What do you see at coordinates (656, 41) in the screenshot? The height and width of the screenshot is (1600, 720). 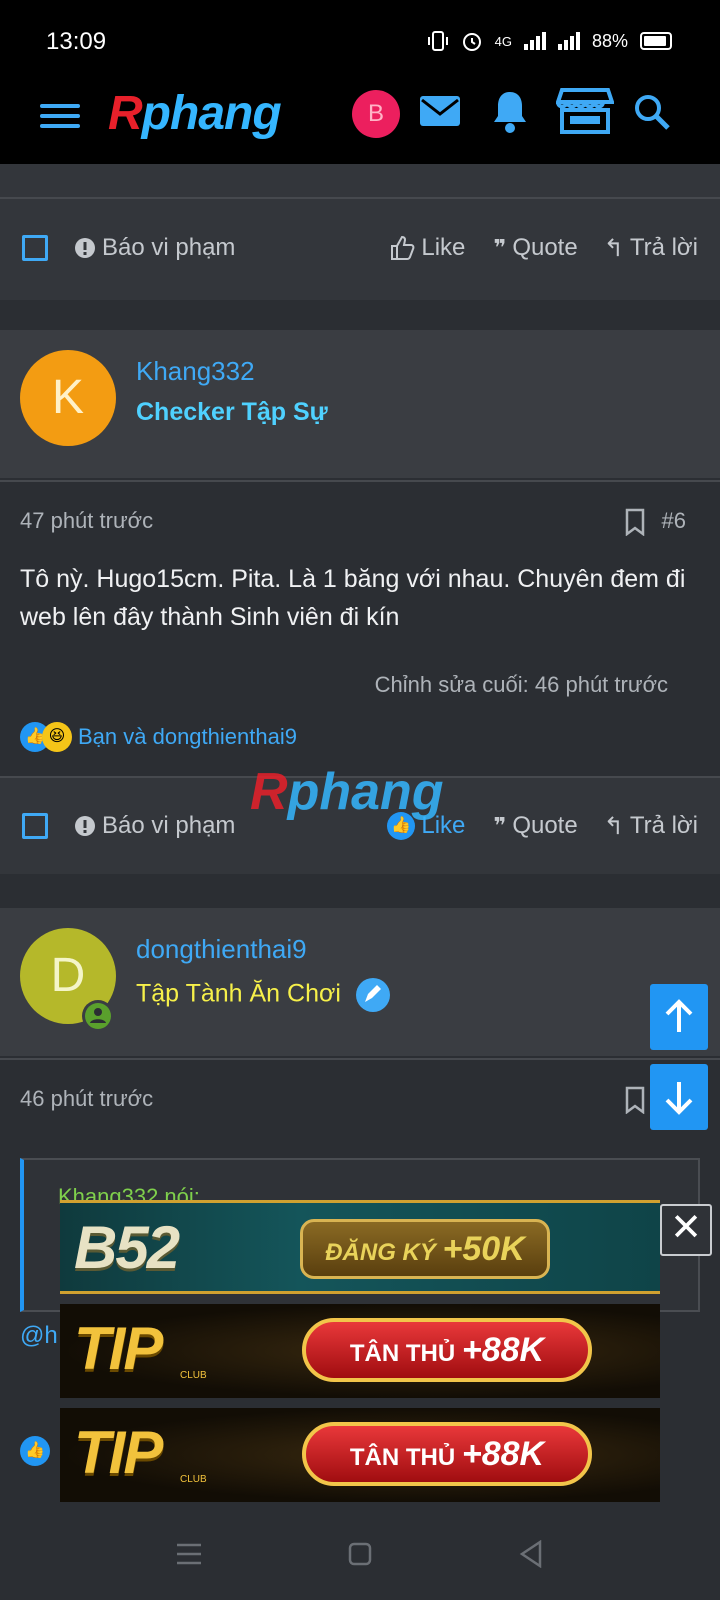 I see `battery-icon` at bounding box center [656, 41].